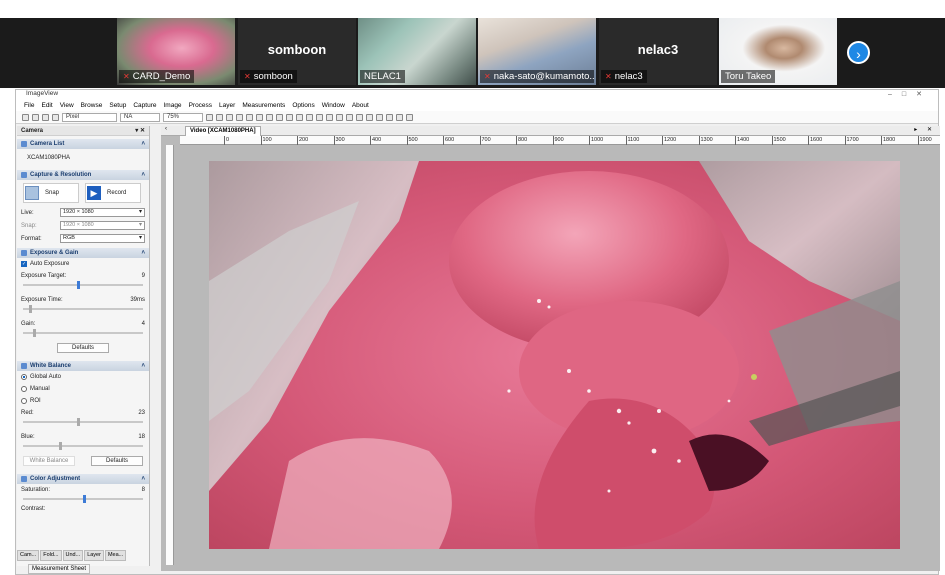  Describe the element at coordinates (32, 193) in the screenshot. I see `camera-icon` at that location.